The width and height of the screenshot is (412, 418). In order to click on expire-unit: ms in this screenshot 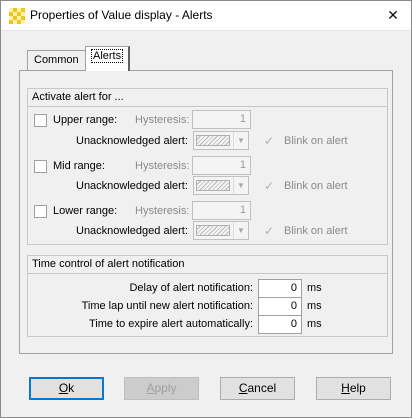, I will do `click(314, 324)`.